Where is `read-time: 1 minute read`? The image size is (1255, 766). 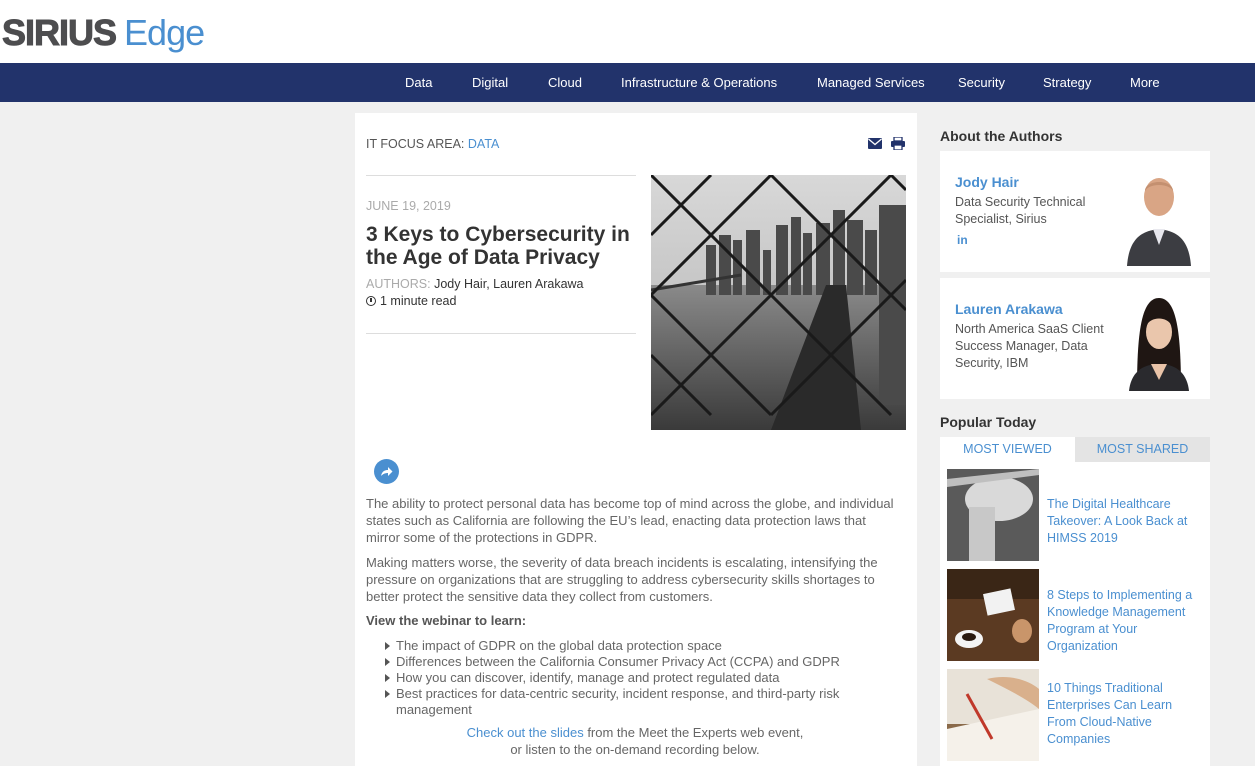 read-time: 1 minute read is located at coordinates (411, 301).